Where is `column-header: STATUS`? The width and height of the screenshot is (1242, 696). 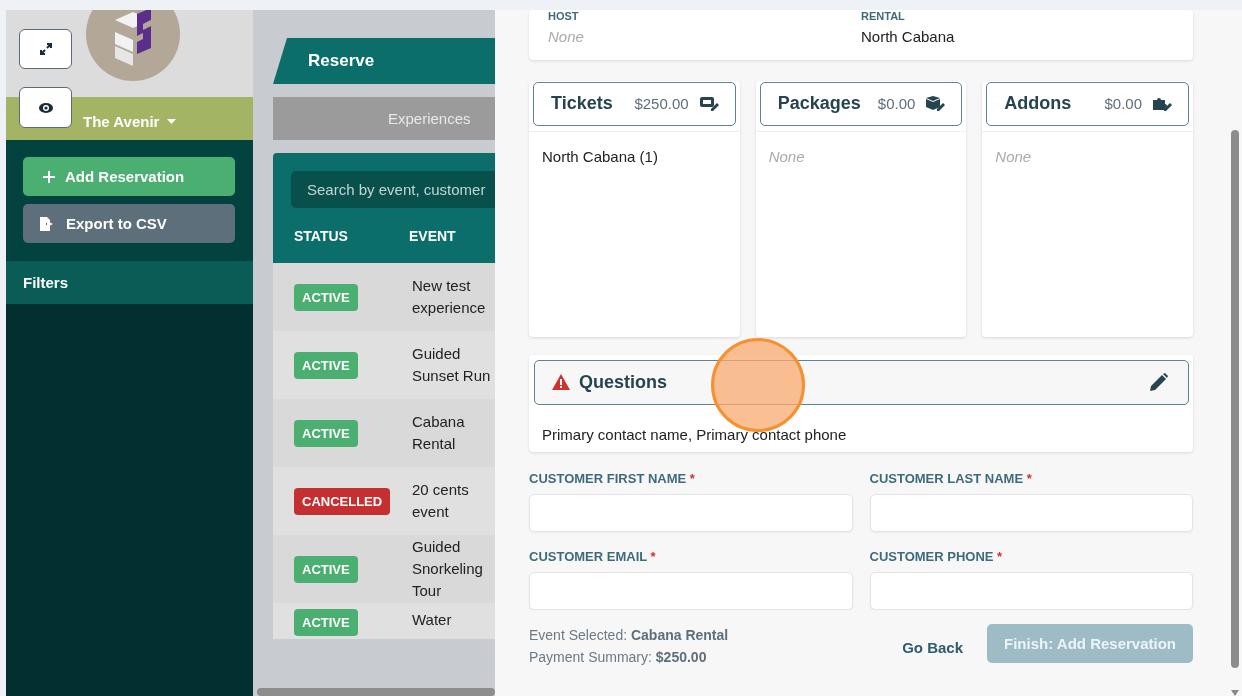
column-header: STATUS is located at coordinates (321, 235).